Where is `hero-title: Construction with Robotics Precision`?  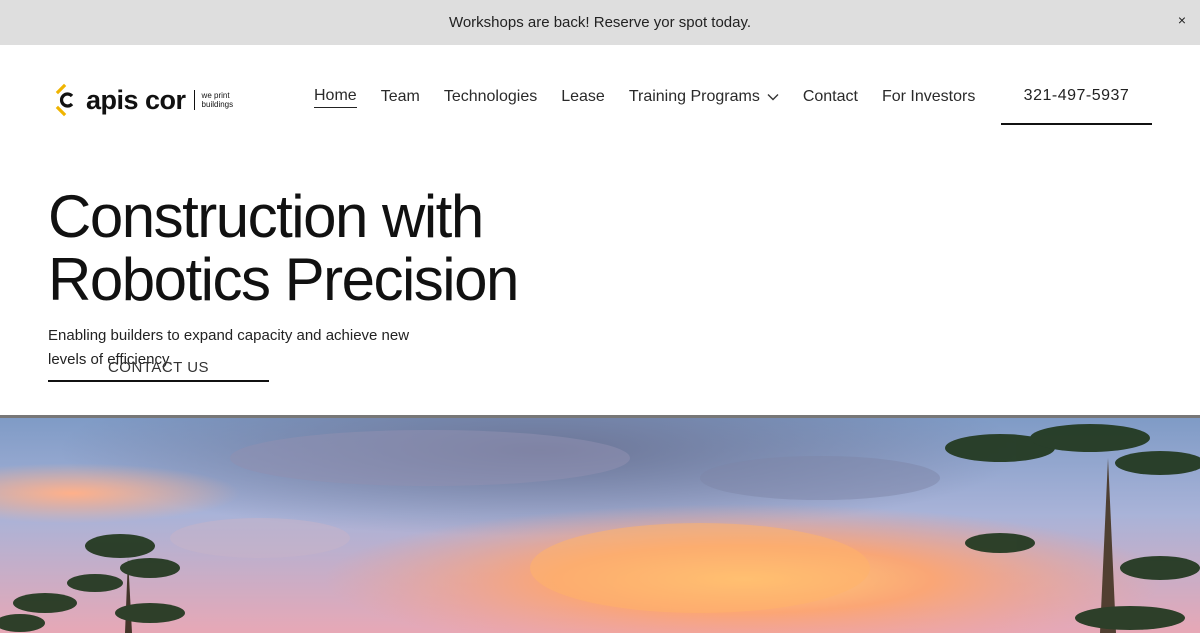 hero-title: Construction with Robotics Precision is located at coordinates (283, 248).